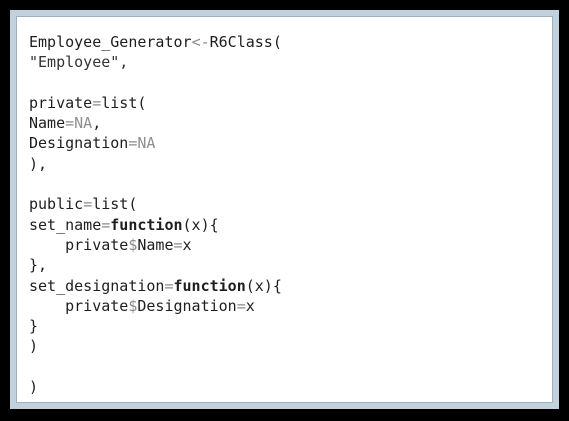 This screenshot has width=569, height=421. I want to click on code-line: set_name=function(x){, so click(290, 225).